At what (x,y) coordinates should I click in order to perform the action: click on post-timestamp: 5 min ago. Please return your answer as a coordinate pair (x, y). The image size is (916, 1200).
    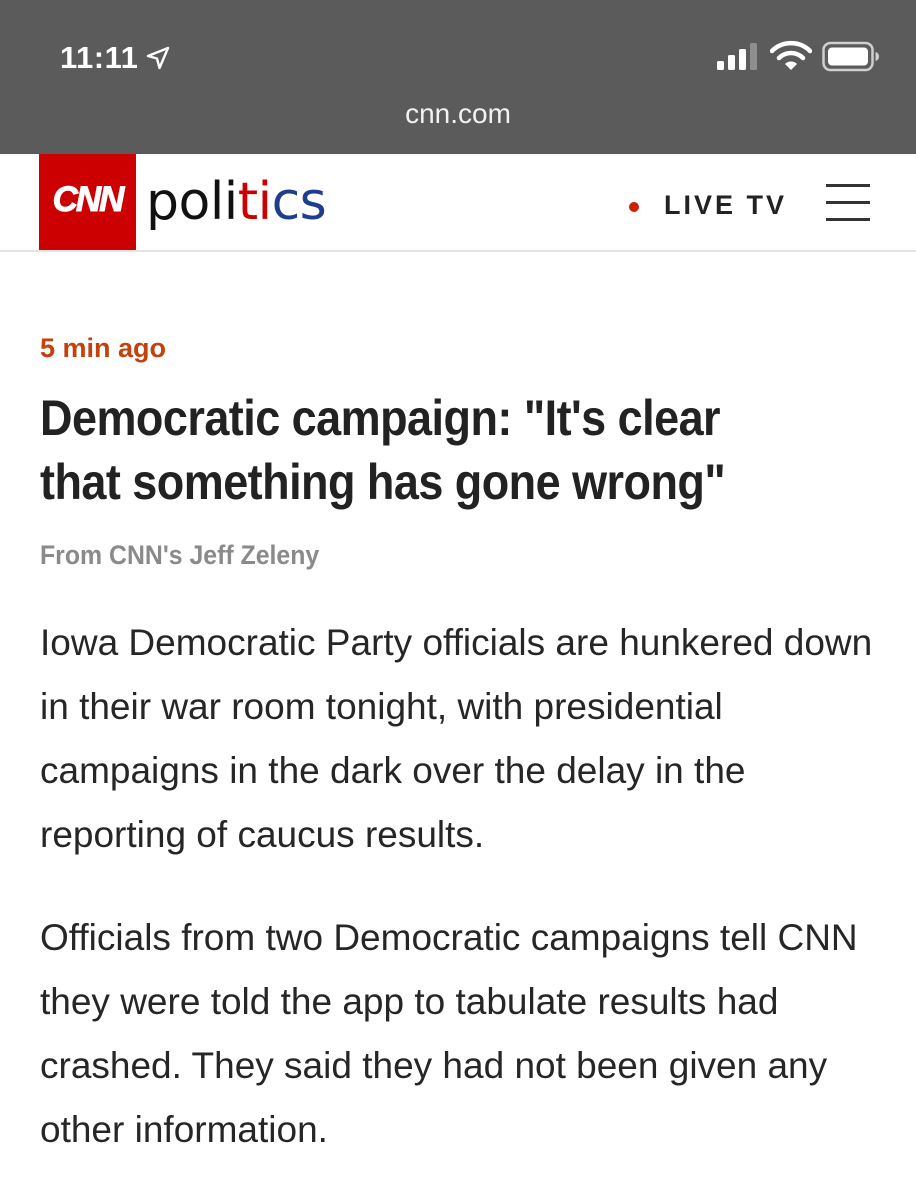
    Looking at the image, I should click on (103, 348).